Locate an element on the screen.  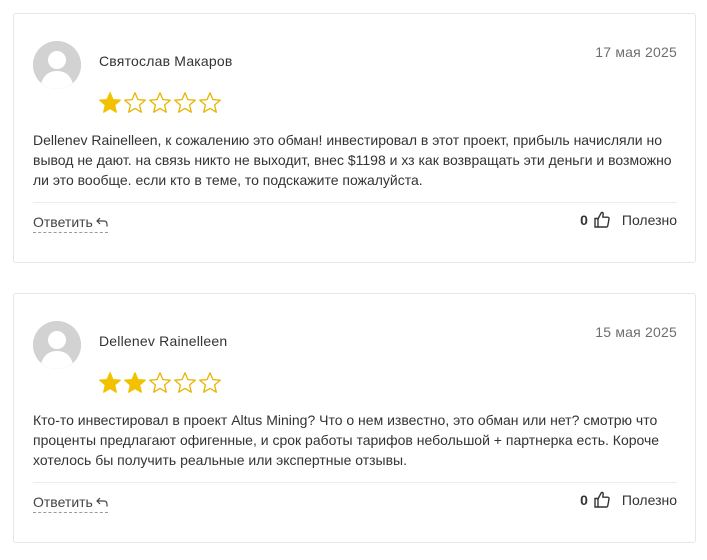
review-author: Dellenev Rainelleen is located at coordinates (163, 341).